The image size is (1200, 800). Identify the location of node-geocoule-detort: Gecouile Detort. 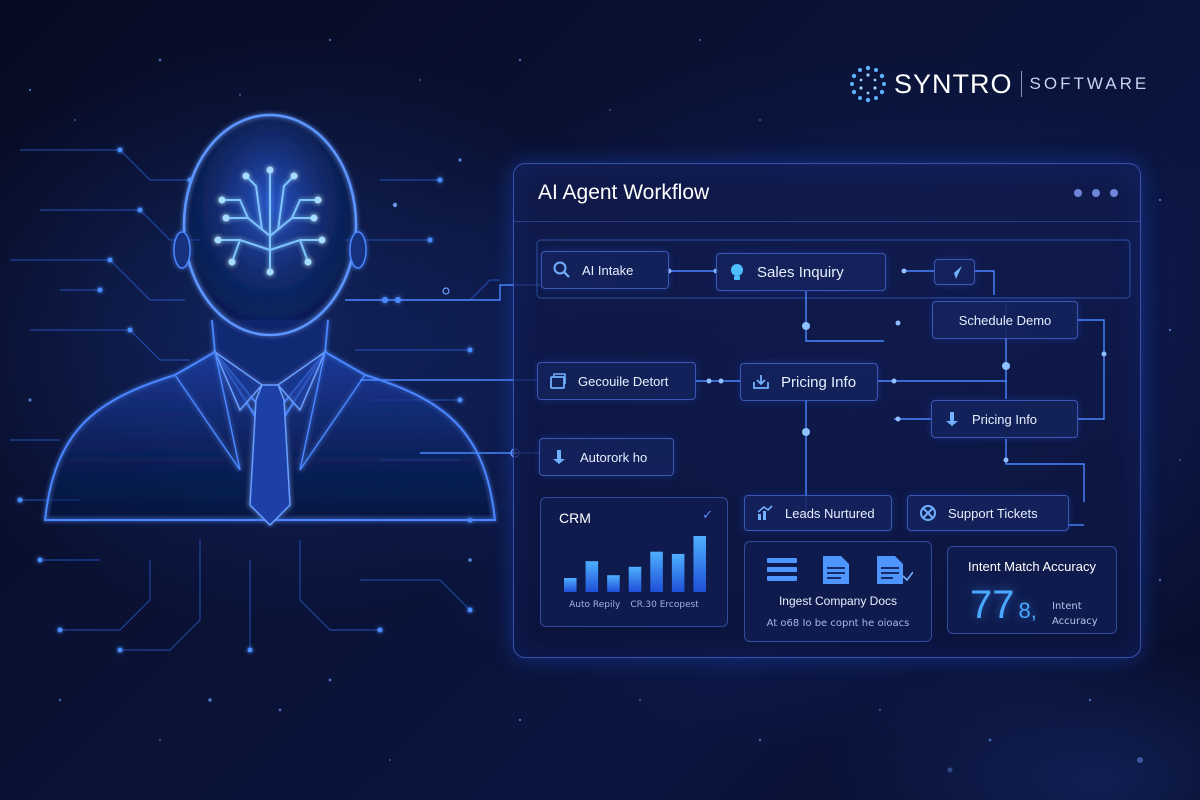
(616, 381).